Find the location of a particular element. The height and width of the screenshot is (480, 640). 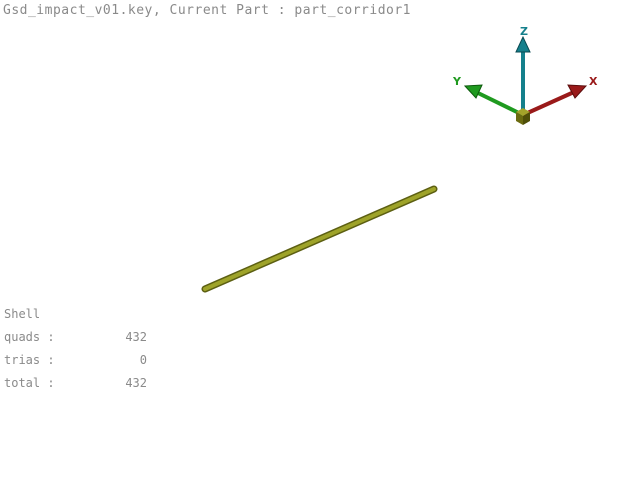

element-stats-panel: Shell quads : 432 trias : 0 total : 432 is located at coordinates (84, 352).